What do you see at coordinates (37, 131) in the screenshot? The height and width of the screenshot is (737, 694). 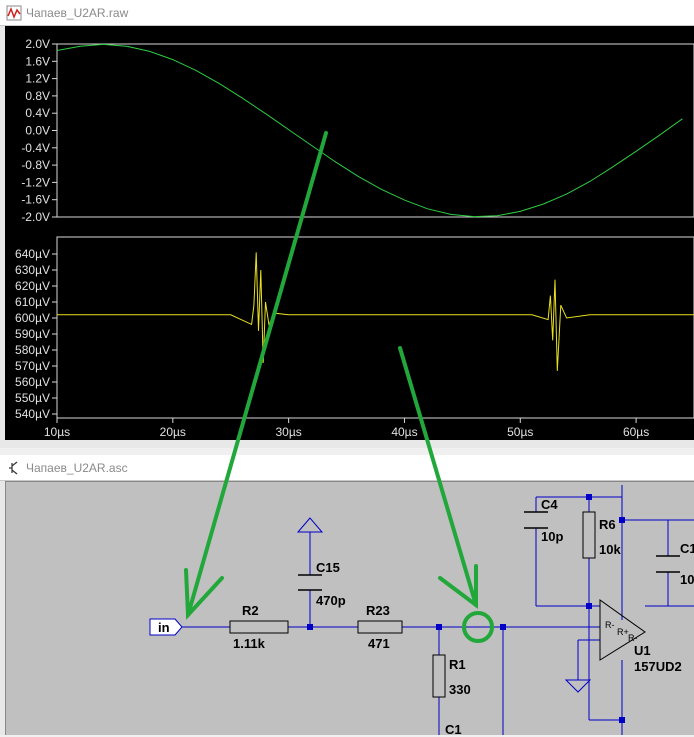 I see `y-tick-label: 0.0V` at bounding box center [37, 131].